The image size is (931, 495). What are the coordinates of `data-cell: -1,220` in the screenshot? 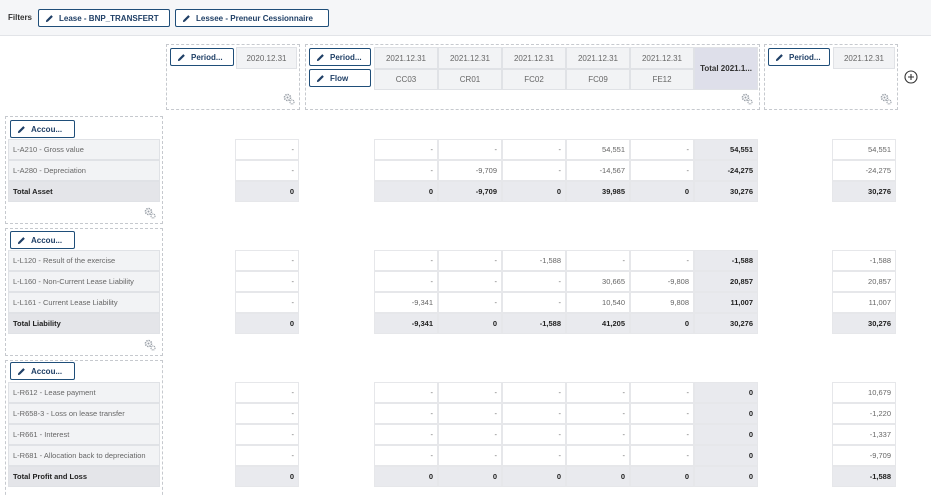 It's located at (864, 413).